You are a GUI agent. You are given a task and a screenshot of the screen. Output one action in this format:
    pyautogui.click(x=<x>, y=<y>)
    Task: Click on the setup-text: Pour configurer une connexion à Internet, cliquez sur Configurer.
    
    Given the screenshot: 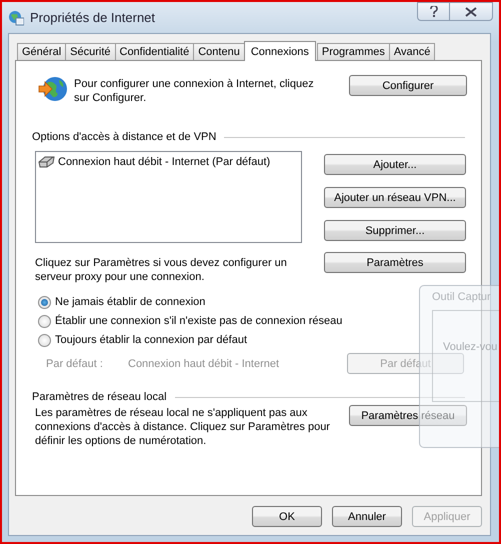 What is the action you would take?
    pyautogui.click(x=194, y=91)
    